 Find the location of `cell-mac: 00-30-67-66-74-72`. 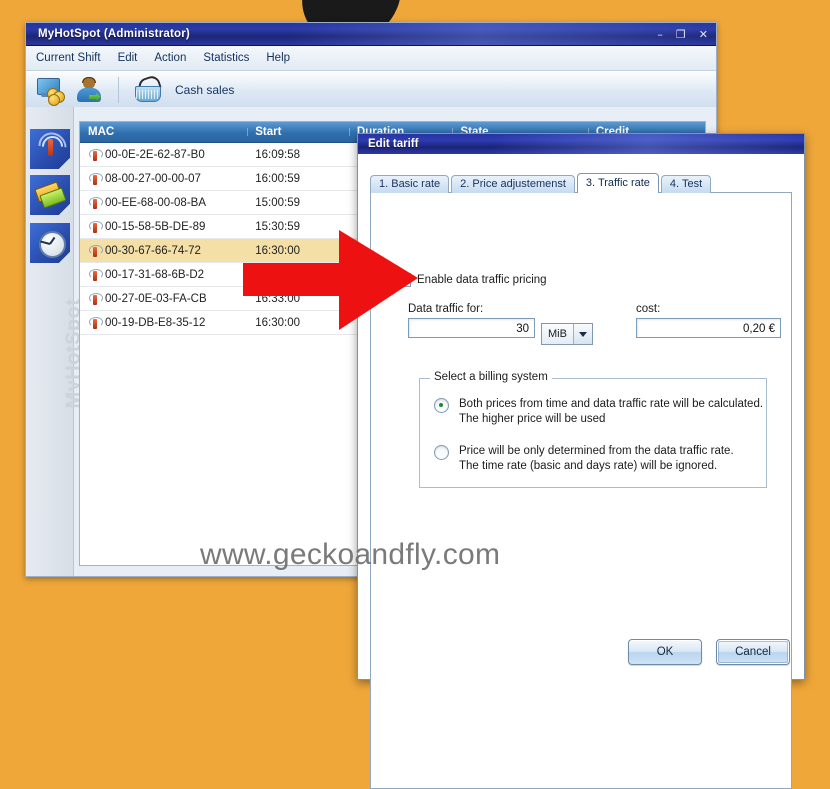

cell-mac: 00-30-67-66-74-72 is located at coordinates (163, 250).